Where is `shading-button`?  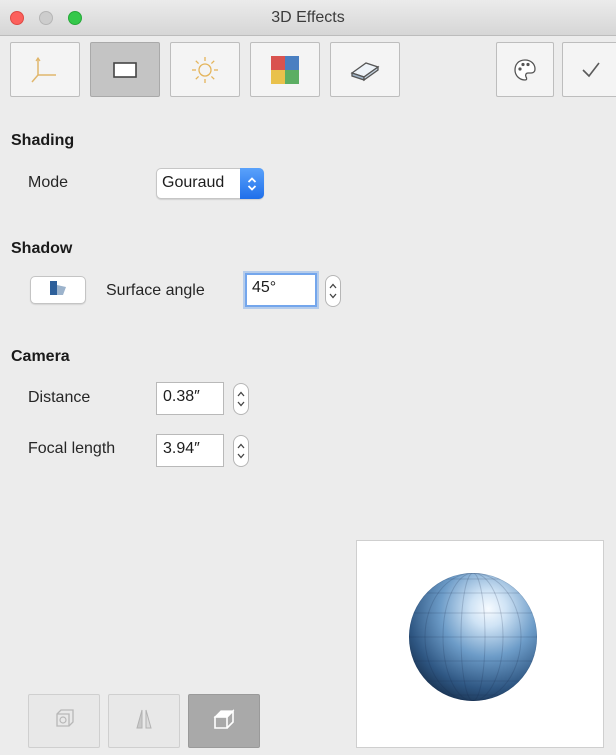
shading-button is located at coordinates (125, 69).